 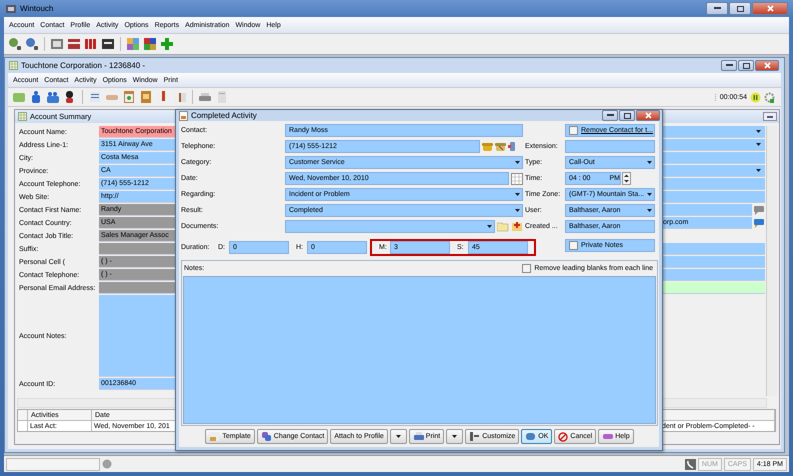 I want to click on window-title: Wintouch, so click(x=37, y=8).